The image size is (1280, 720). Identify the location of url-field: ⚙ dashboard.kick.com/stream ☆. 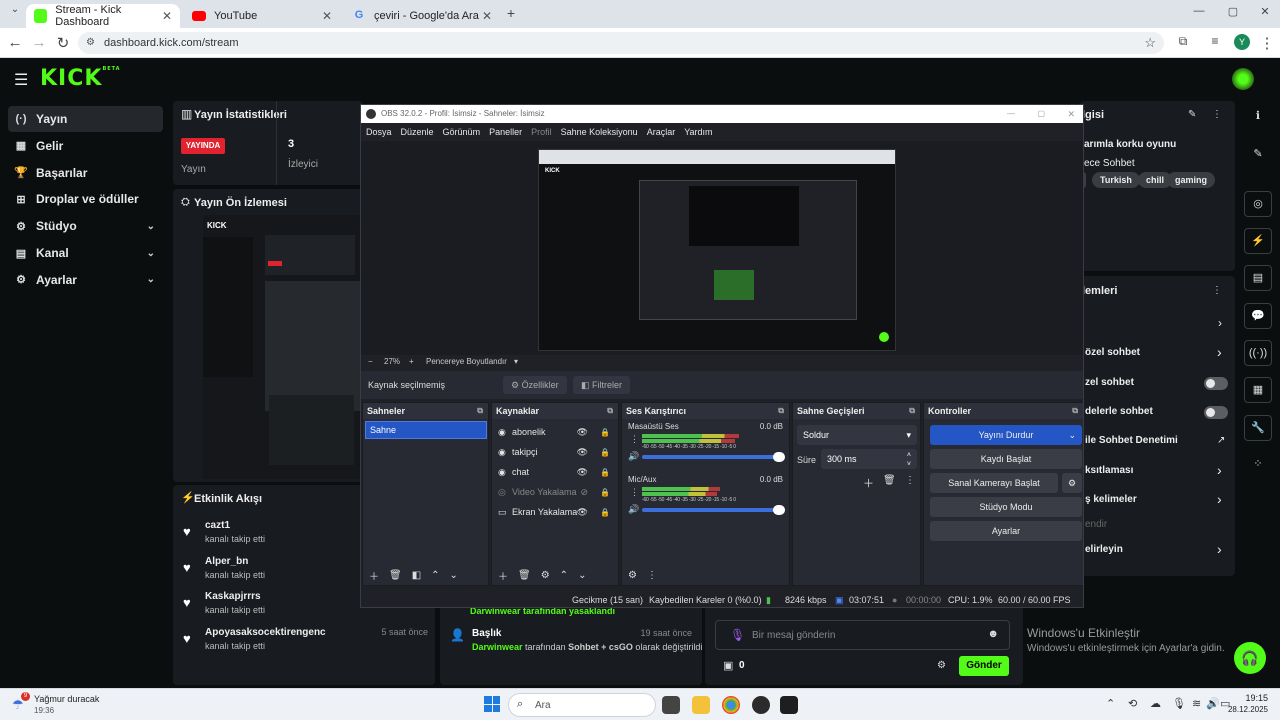
(621, 43).